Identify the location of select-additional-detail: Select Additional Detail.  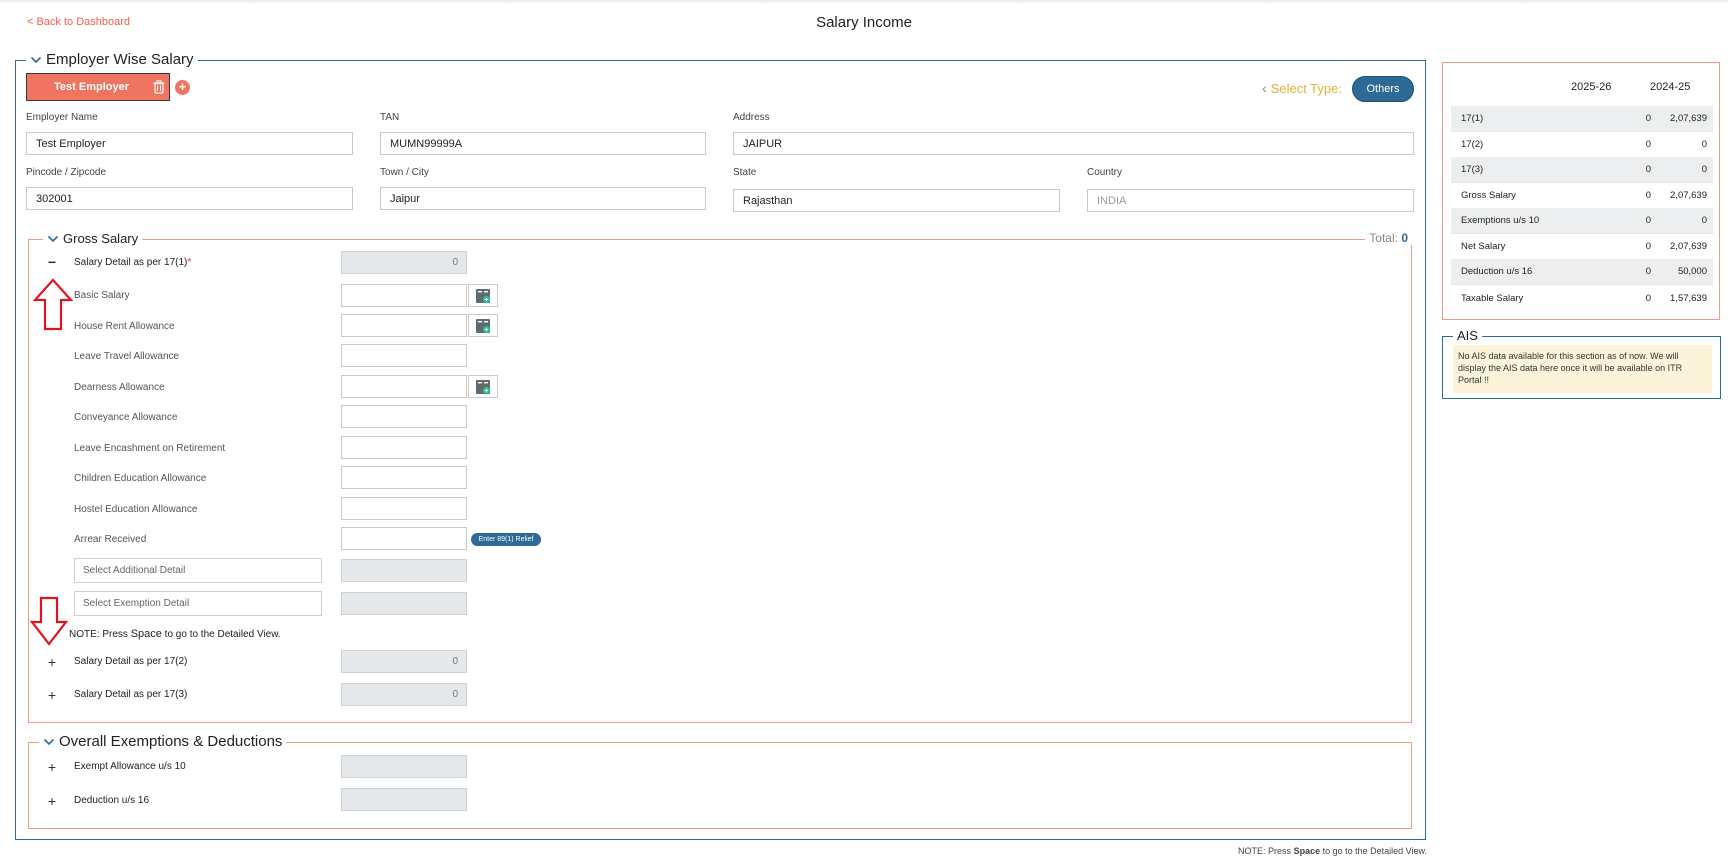
(198, 570).